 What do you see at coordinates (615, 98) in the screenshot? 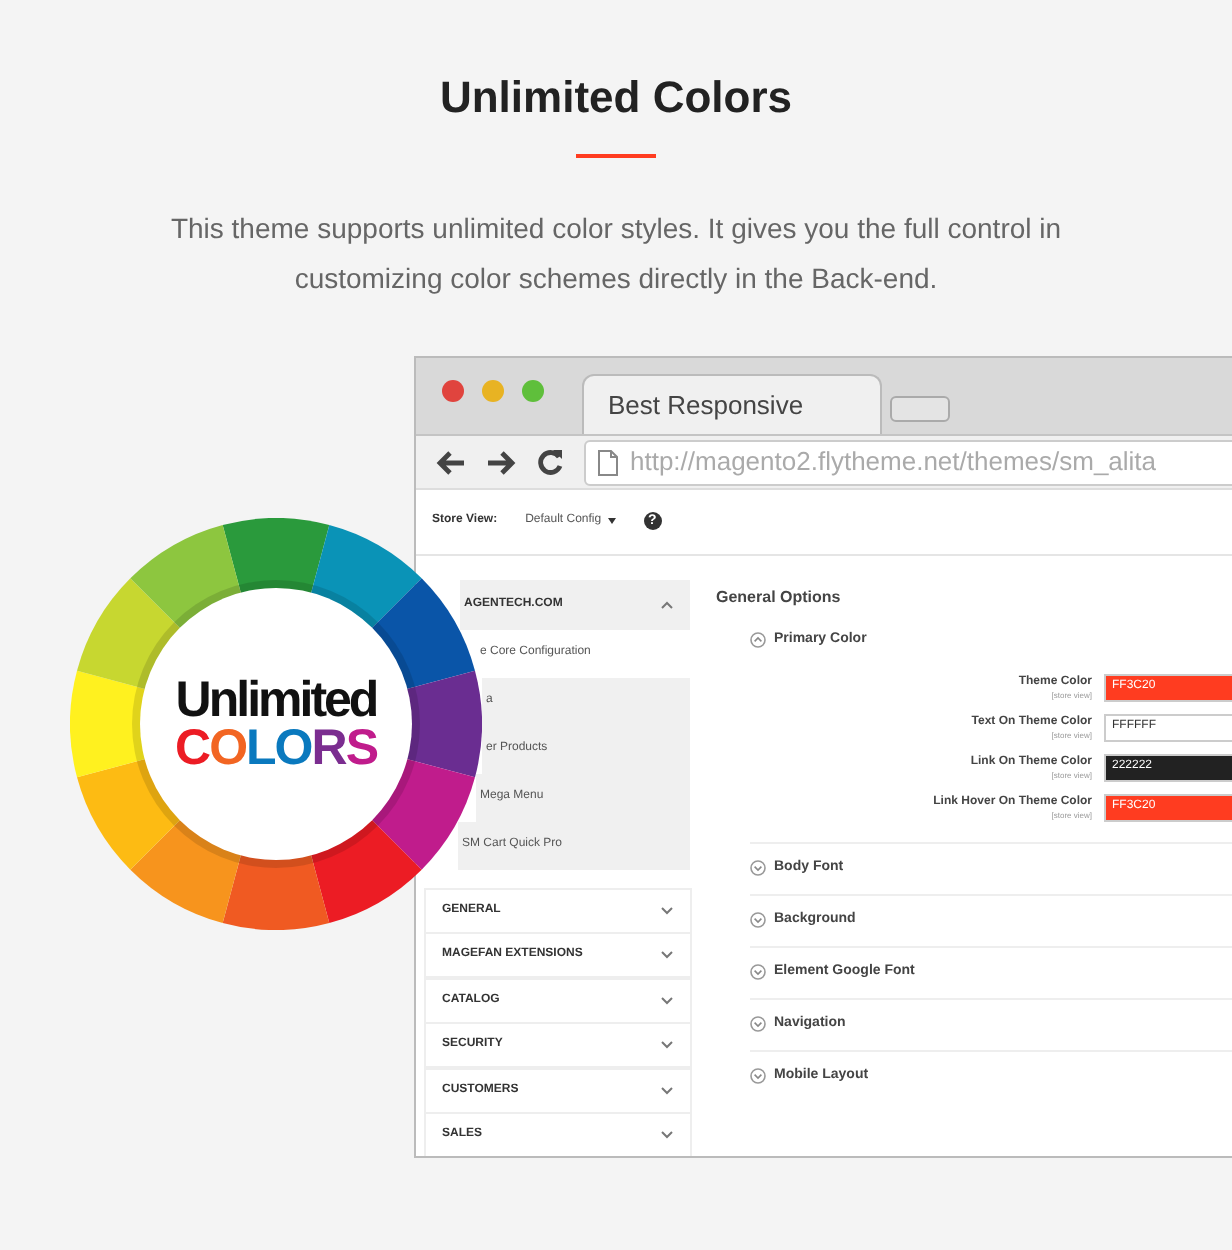
I see `section-title: Unlimited Colors` at bounding box center [615, 98].